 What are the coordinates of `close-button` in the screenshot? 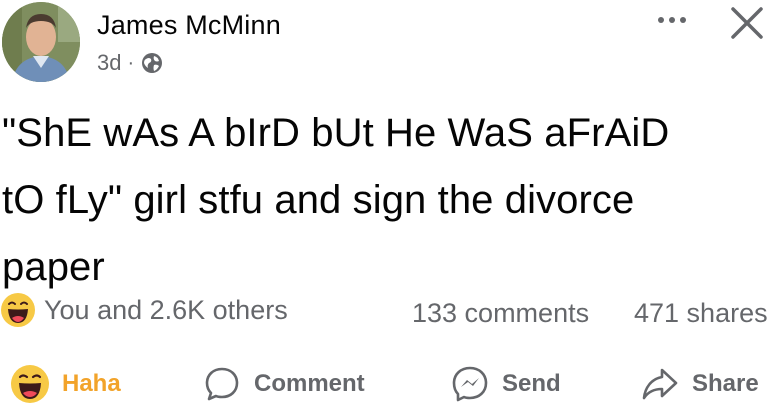 It's located at (747, 23).